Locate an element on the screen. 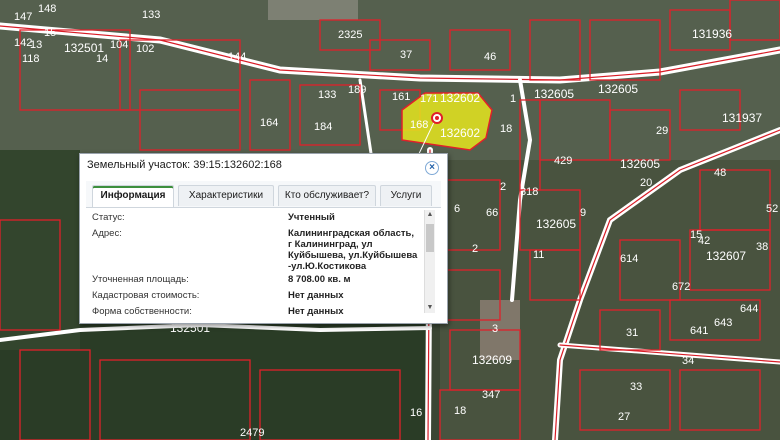  map-label: 189 is located at coordinates (357, 90).